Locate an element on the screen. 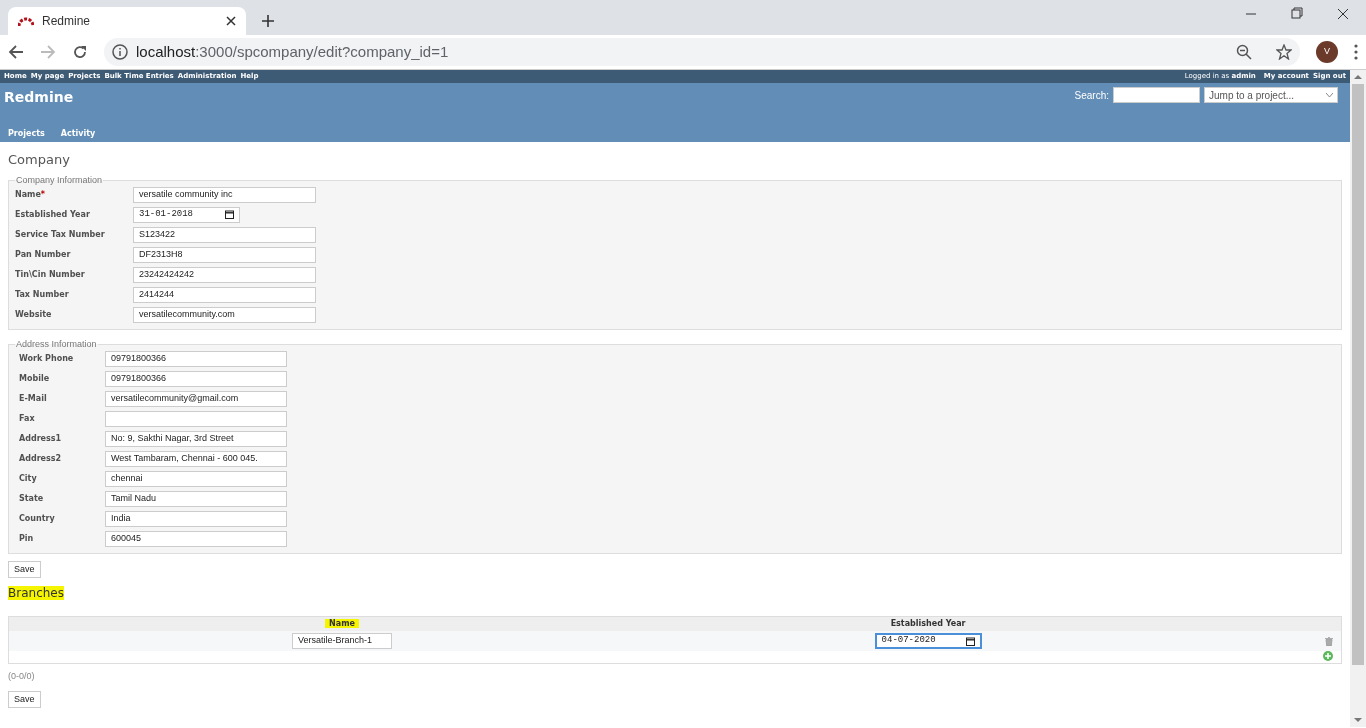 The image size is (1366, 728). date-field: 04-07-2020 is located at coordinates (928, 641).